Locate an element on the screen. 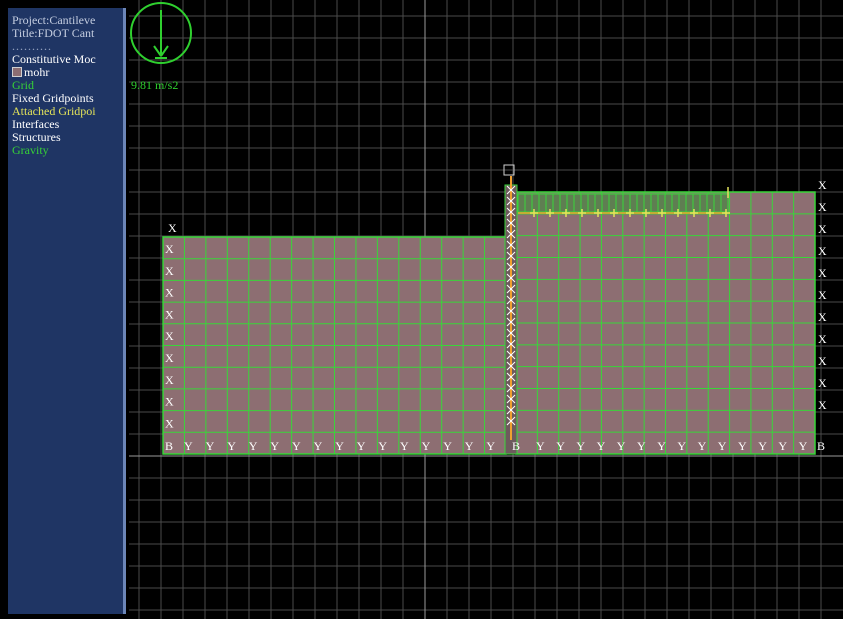  cantilever-wall is located at coordinates (510, 309).